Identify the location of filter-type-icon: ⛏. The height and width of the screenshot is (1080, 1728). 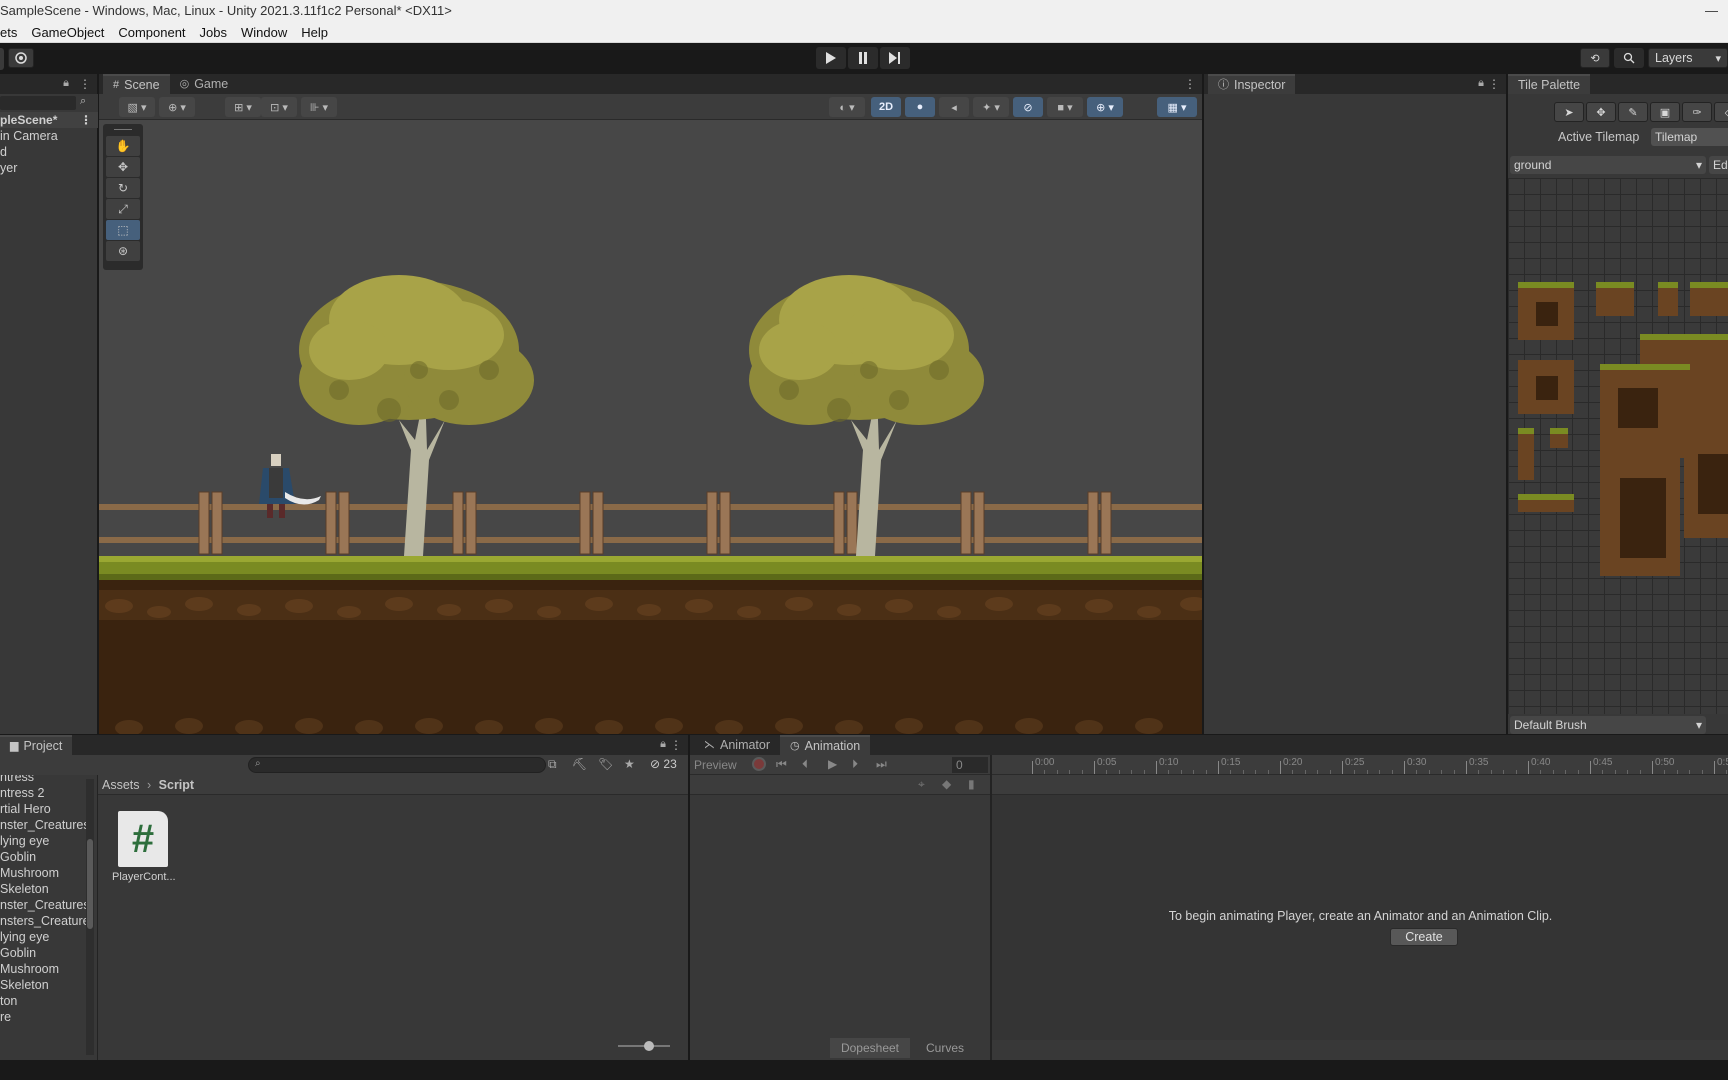
(579, 764).